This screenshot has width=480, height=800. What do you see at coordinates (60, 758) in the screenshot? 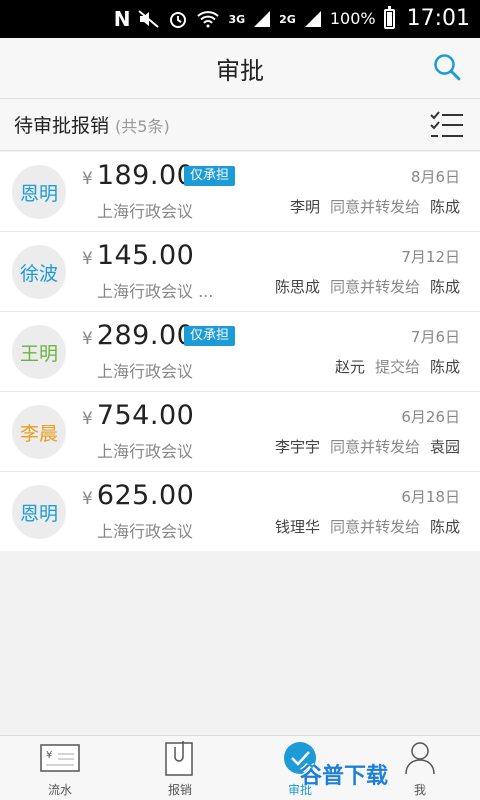
I see `receipt-icon: ¥` at bounding box center [60, 758].